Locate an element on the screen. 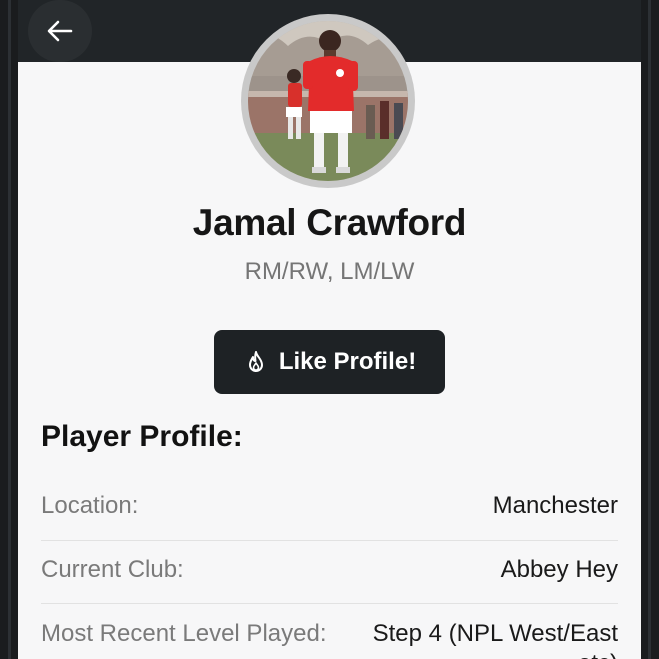 The image size is (659, 659). back-button is located at coordinates (60, 31).